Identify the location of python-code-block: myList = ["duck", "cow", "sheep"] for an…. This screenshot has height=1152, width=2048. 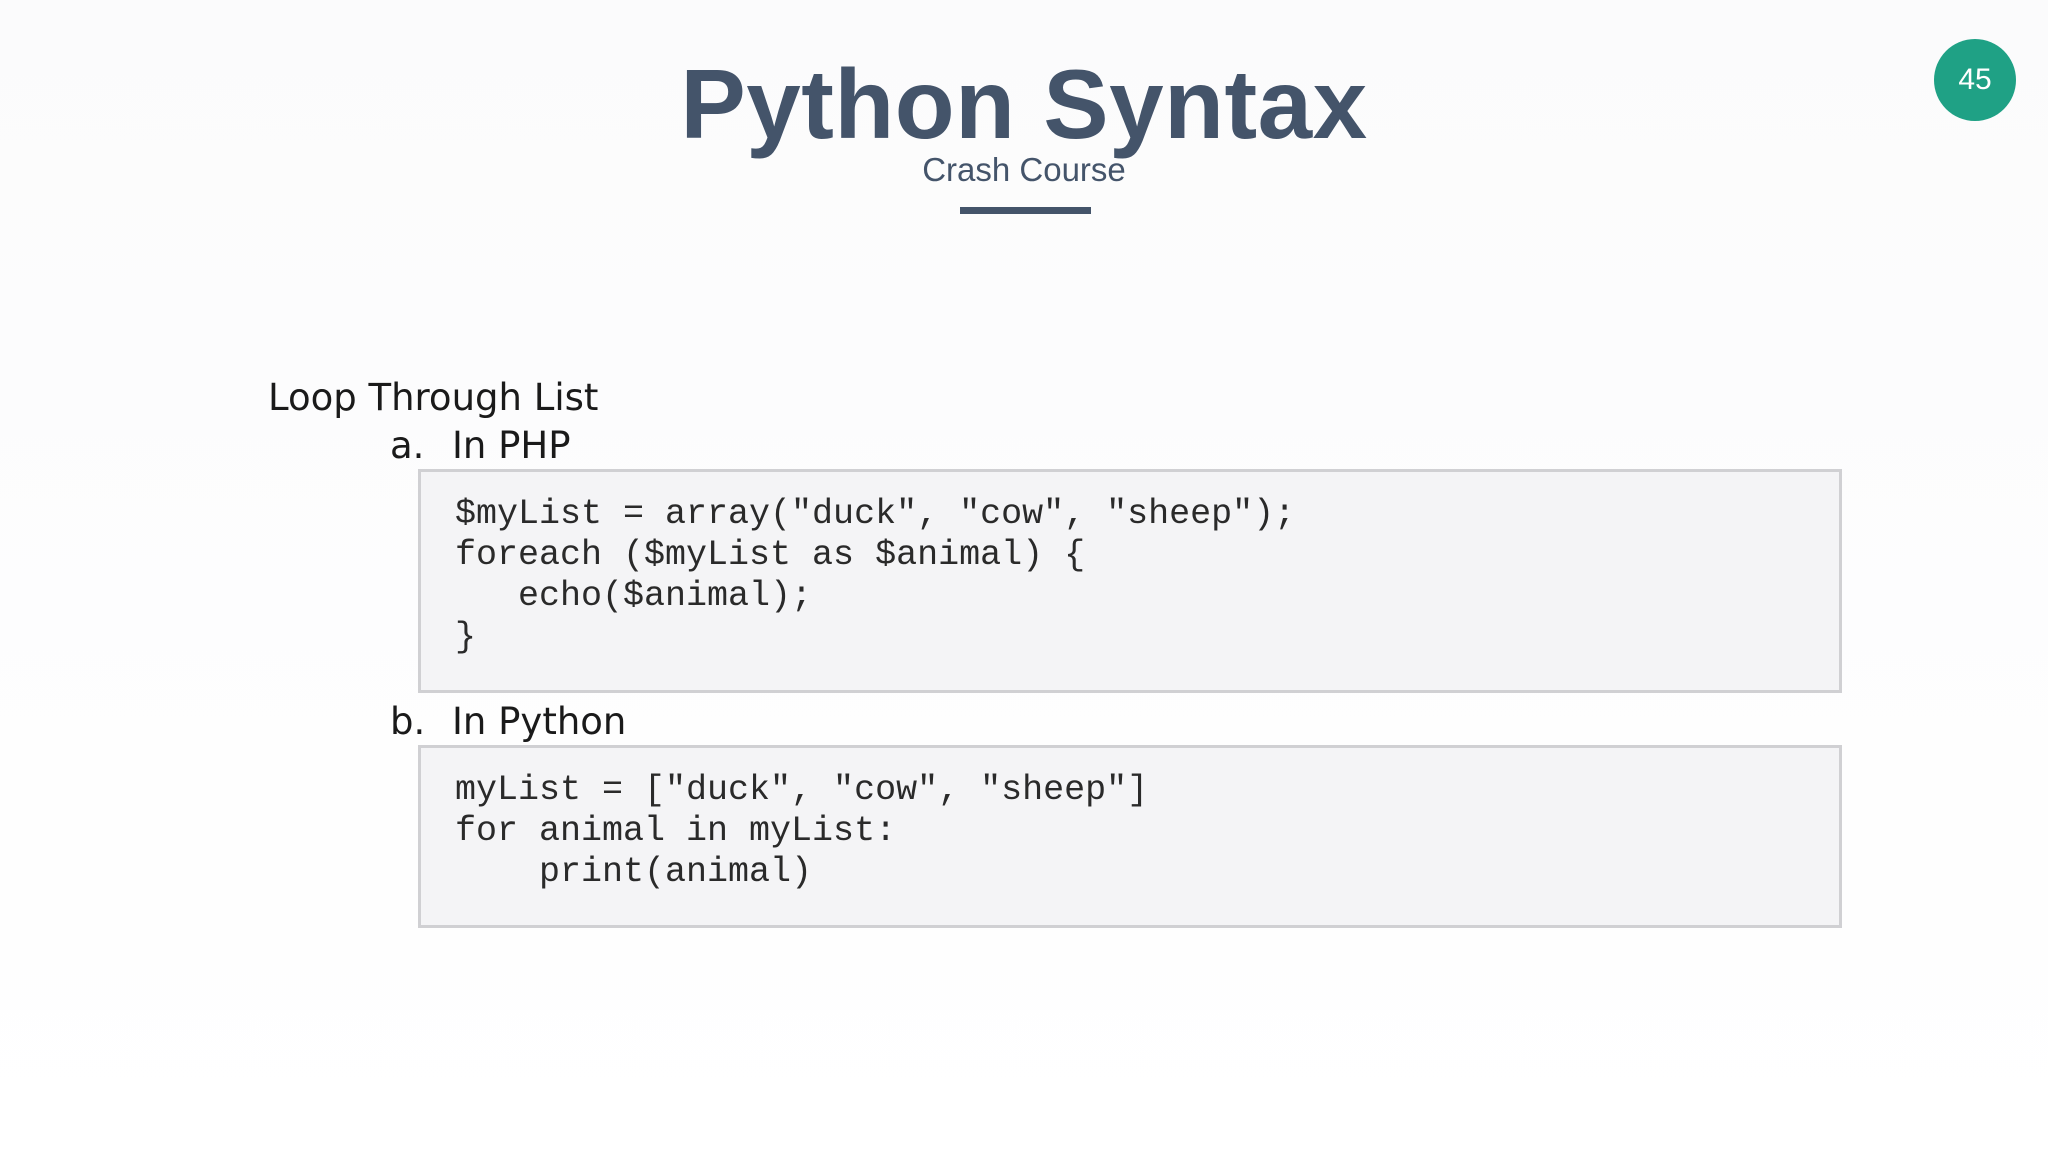
(1130, 836).